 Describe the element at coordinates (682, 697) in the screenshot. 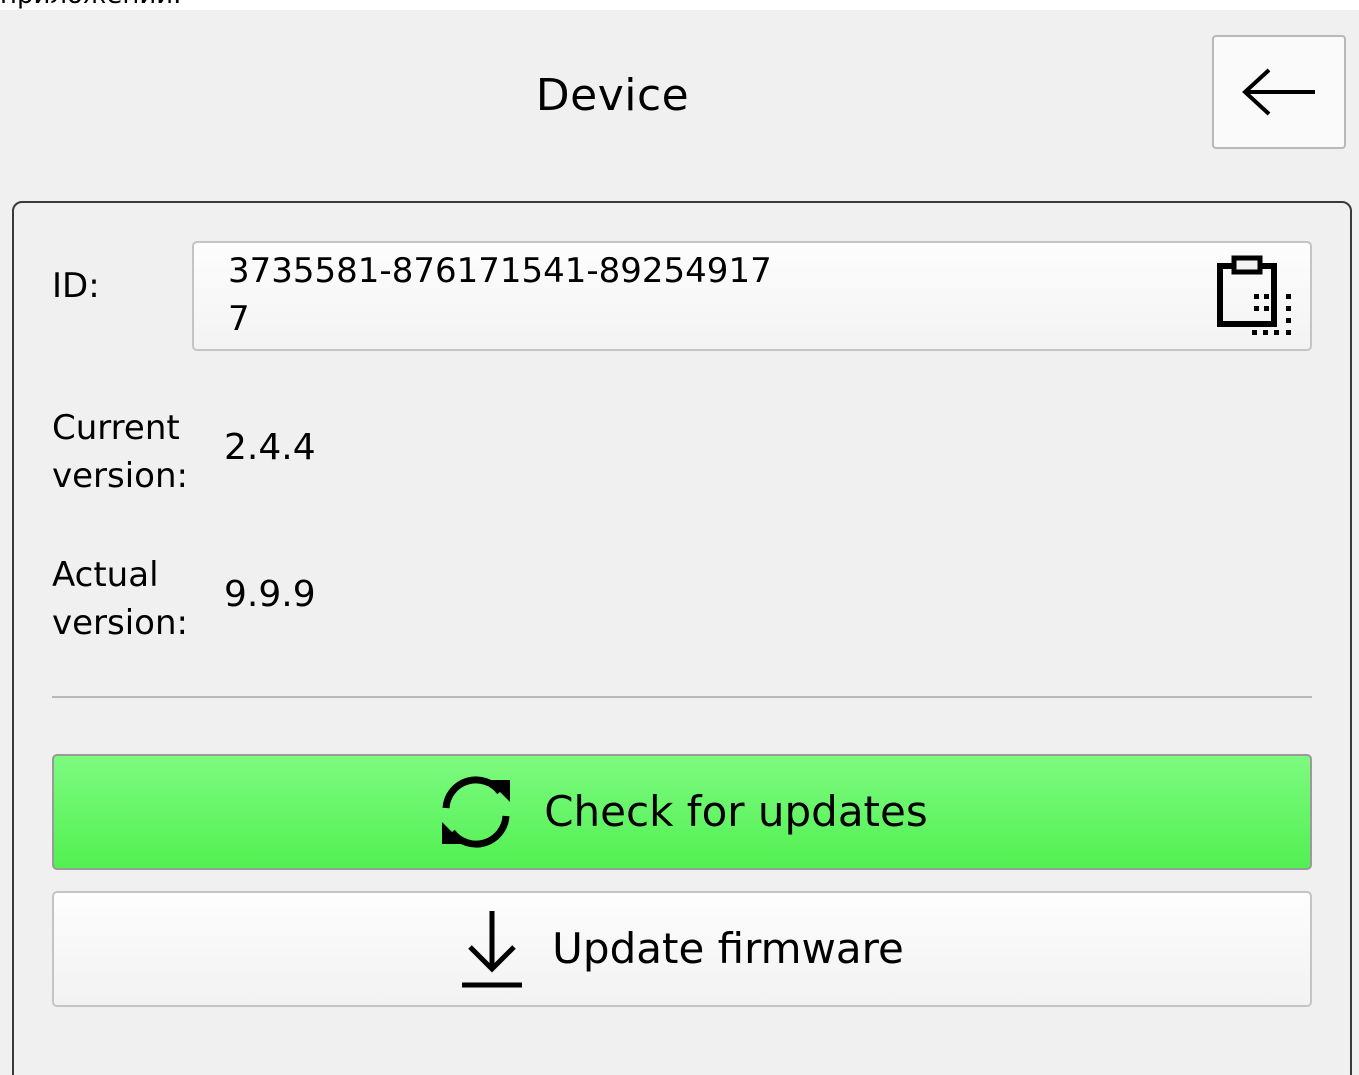

I see `divider` at that location.